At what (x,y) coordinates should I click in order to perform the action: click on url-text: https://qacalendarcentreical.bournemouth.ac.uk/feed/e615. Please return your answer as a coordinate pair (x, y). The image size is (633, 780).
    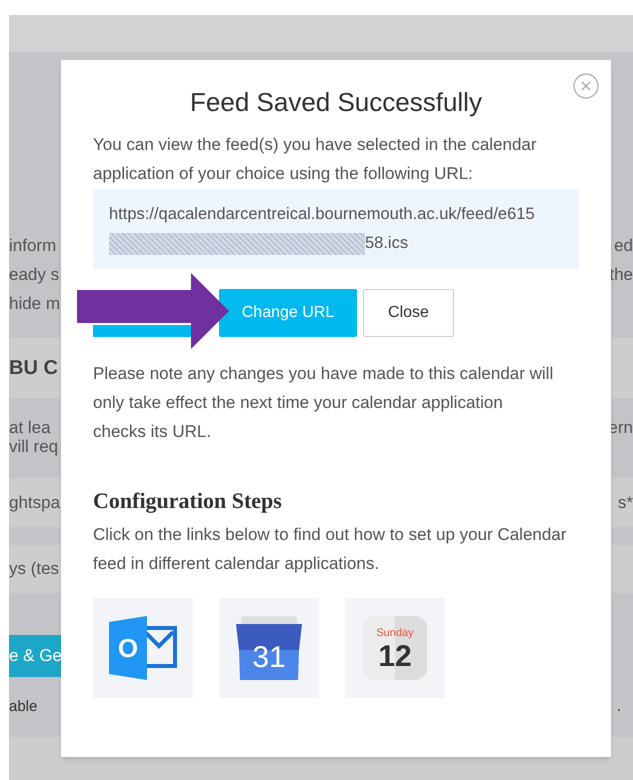
    Looking at the image, I should click on (322, 214).